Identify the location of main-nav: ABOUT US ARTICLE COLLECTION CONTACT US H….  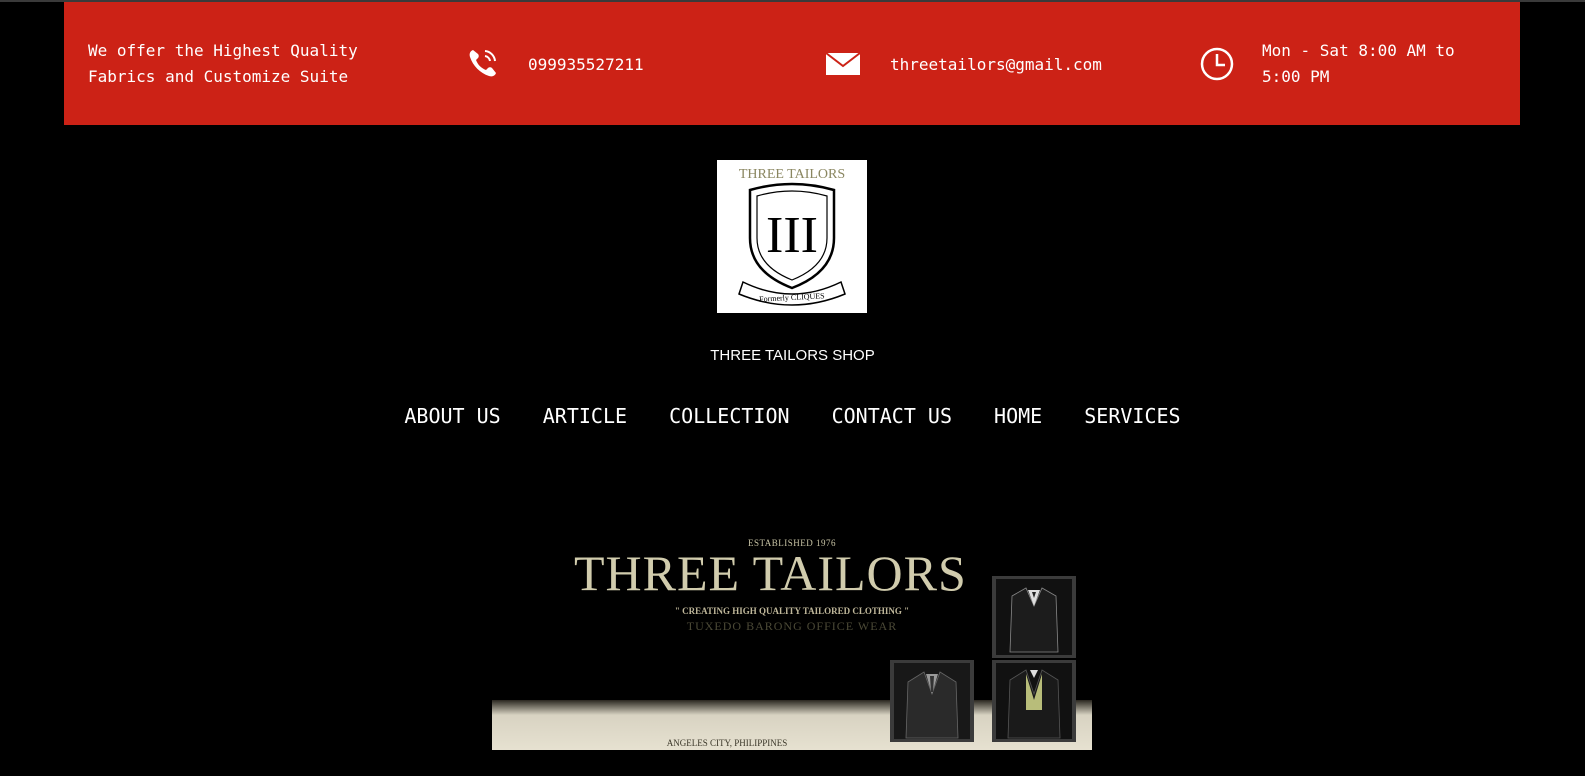
(792, 416).